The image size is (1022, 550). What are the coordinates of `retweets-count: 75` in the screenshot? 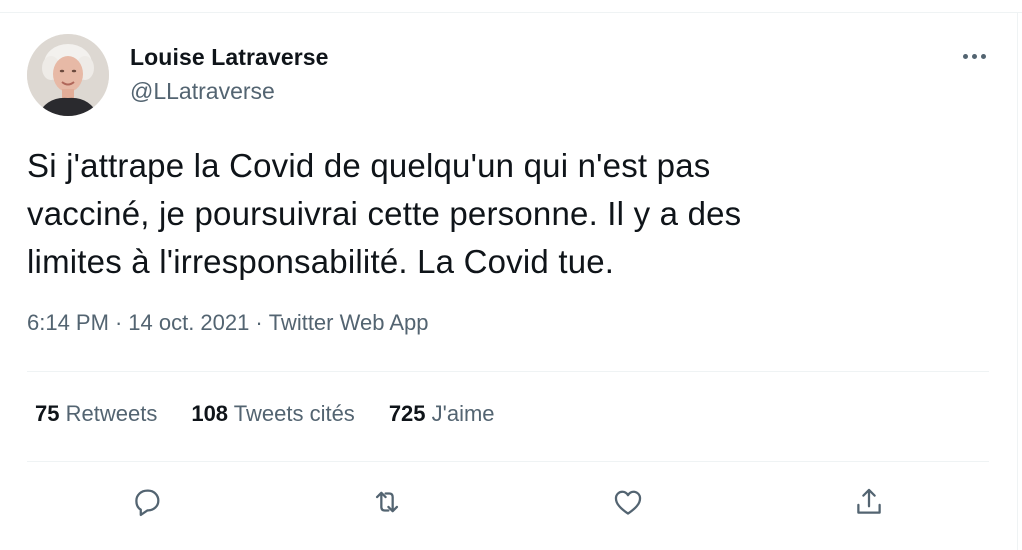 It's located at (47, 413).